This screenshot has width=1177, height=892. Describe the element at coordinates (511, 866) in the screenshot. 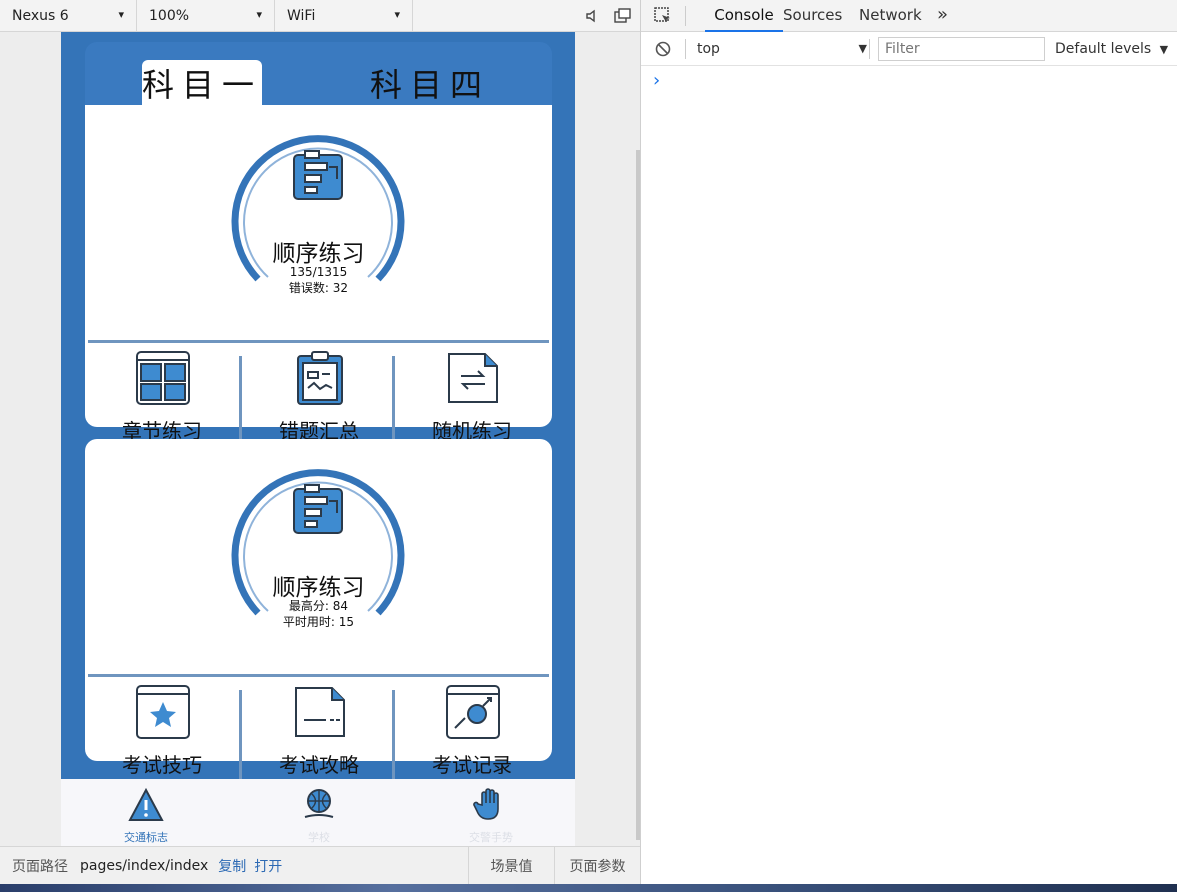

I see `scene-value-button: 场景值` at that location.